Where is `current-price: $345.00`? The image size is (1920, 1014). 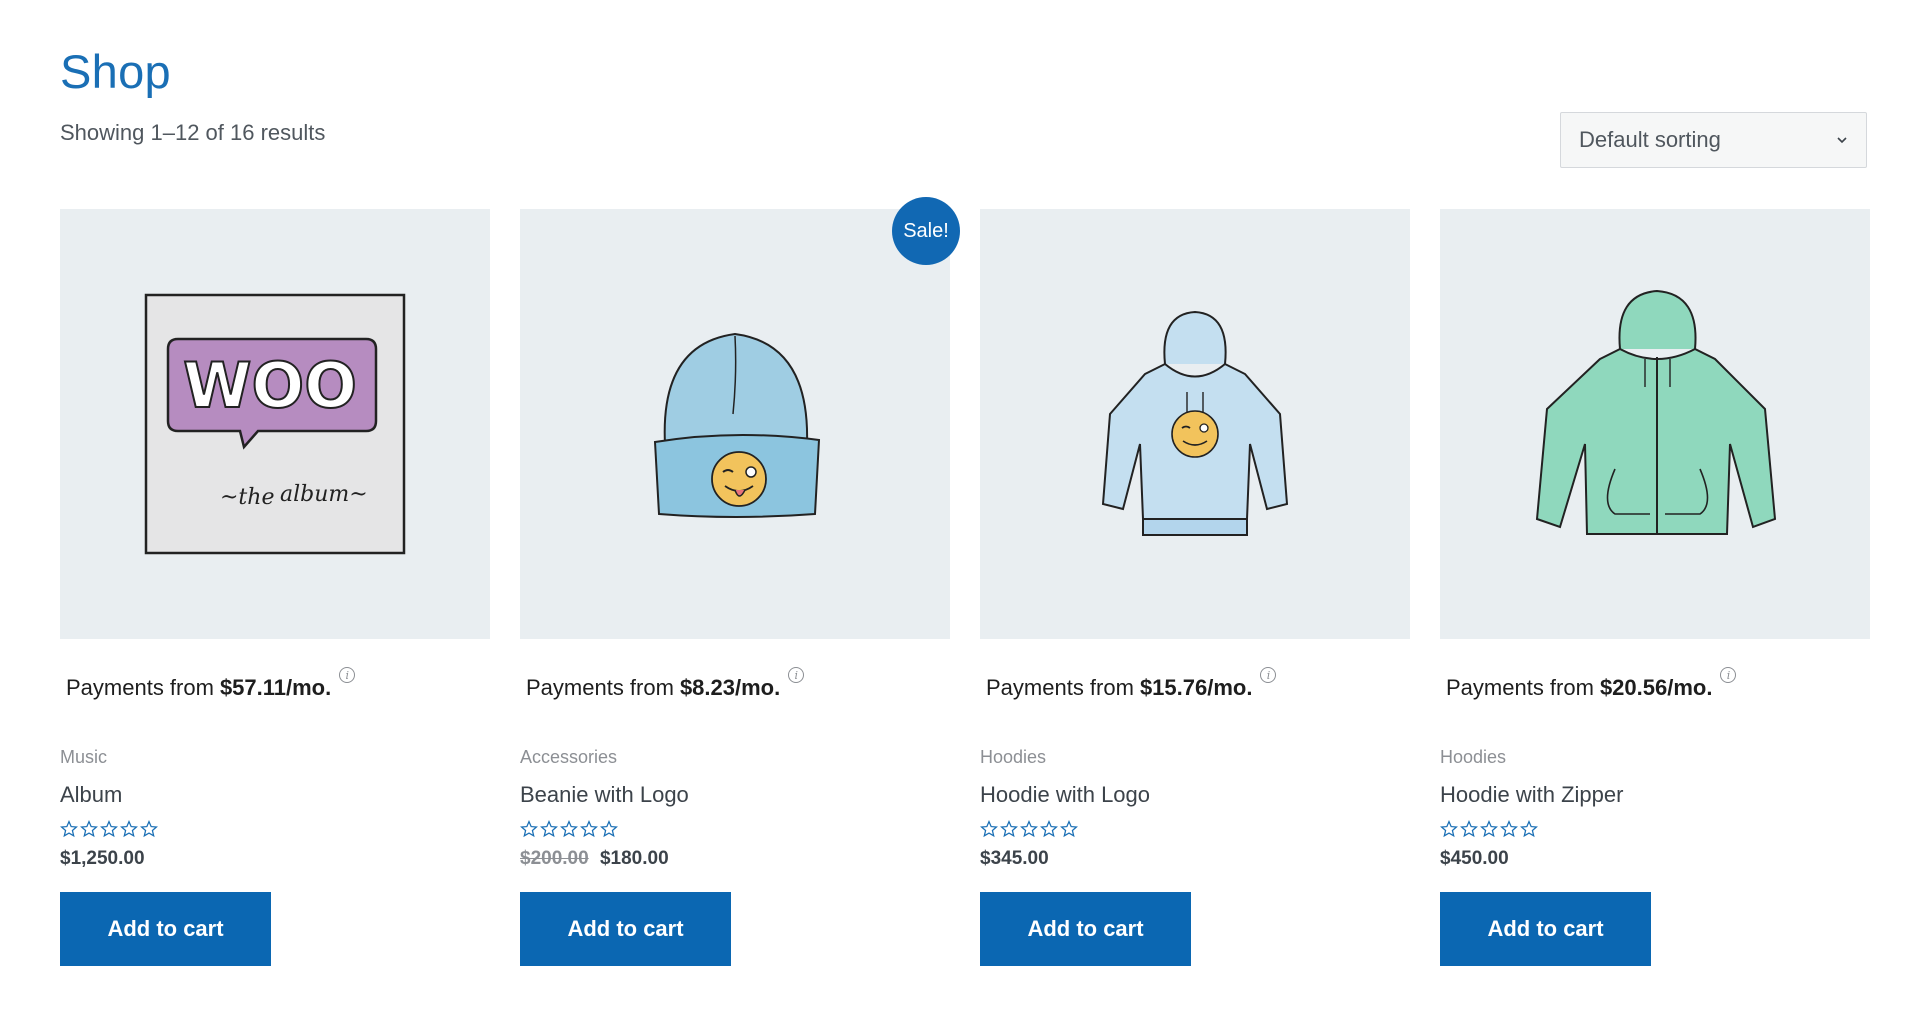 current-price: $345.00 is located at coordinates (1014, 858).